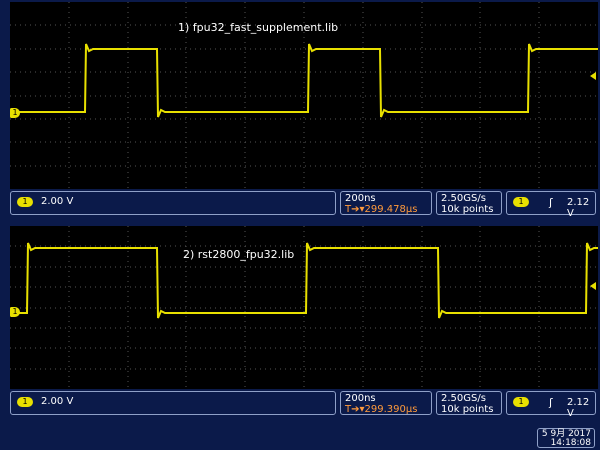 Image resolution: width=600 pixels, height=450 pixels. Describe the element at coordinates (239, 254) in the screenshot. I see `waveform-title-2: 2) rst2800_fpu32.lib` at that location.